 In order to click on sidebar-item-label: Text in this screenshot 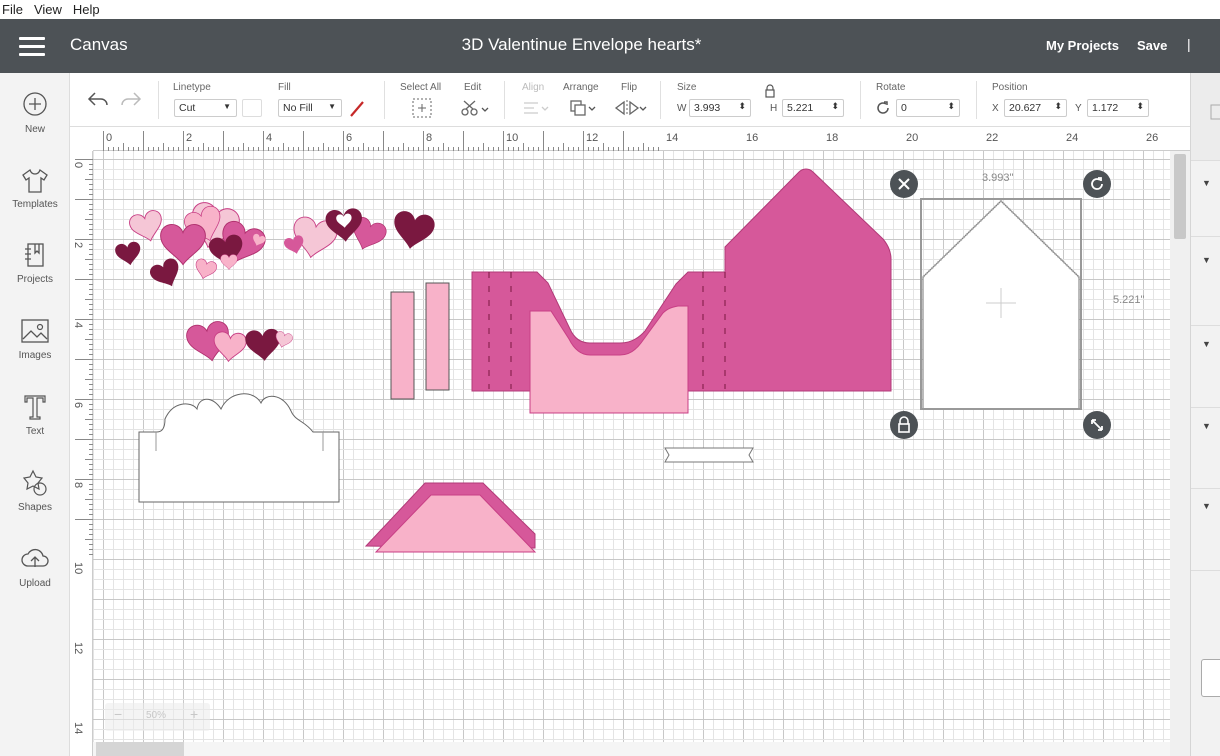, I will do `click(35, 431)`.